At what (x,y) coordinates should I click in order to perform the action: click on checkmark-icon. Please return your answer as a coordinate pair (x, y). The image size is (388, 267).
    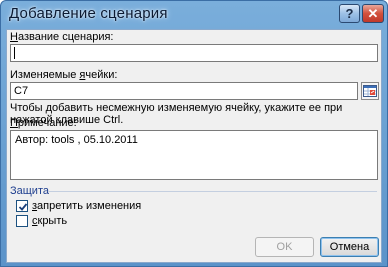
    Looking at the image, I should click on (23, 207).